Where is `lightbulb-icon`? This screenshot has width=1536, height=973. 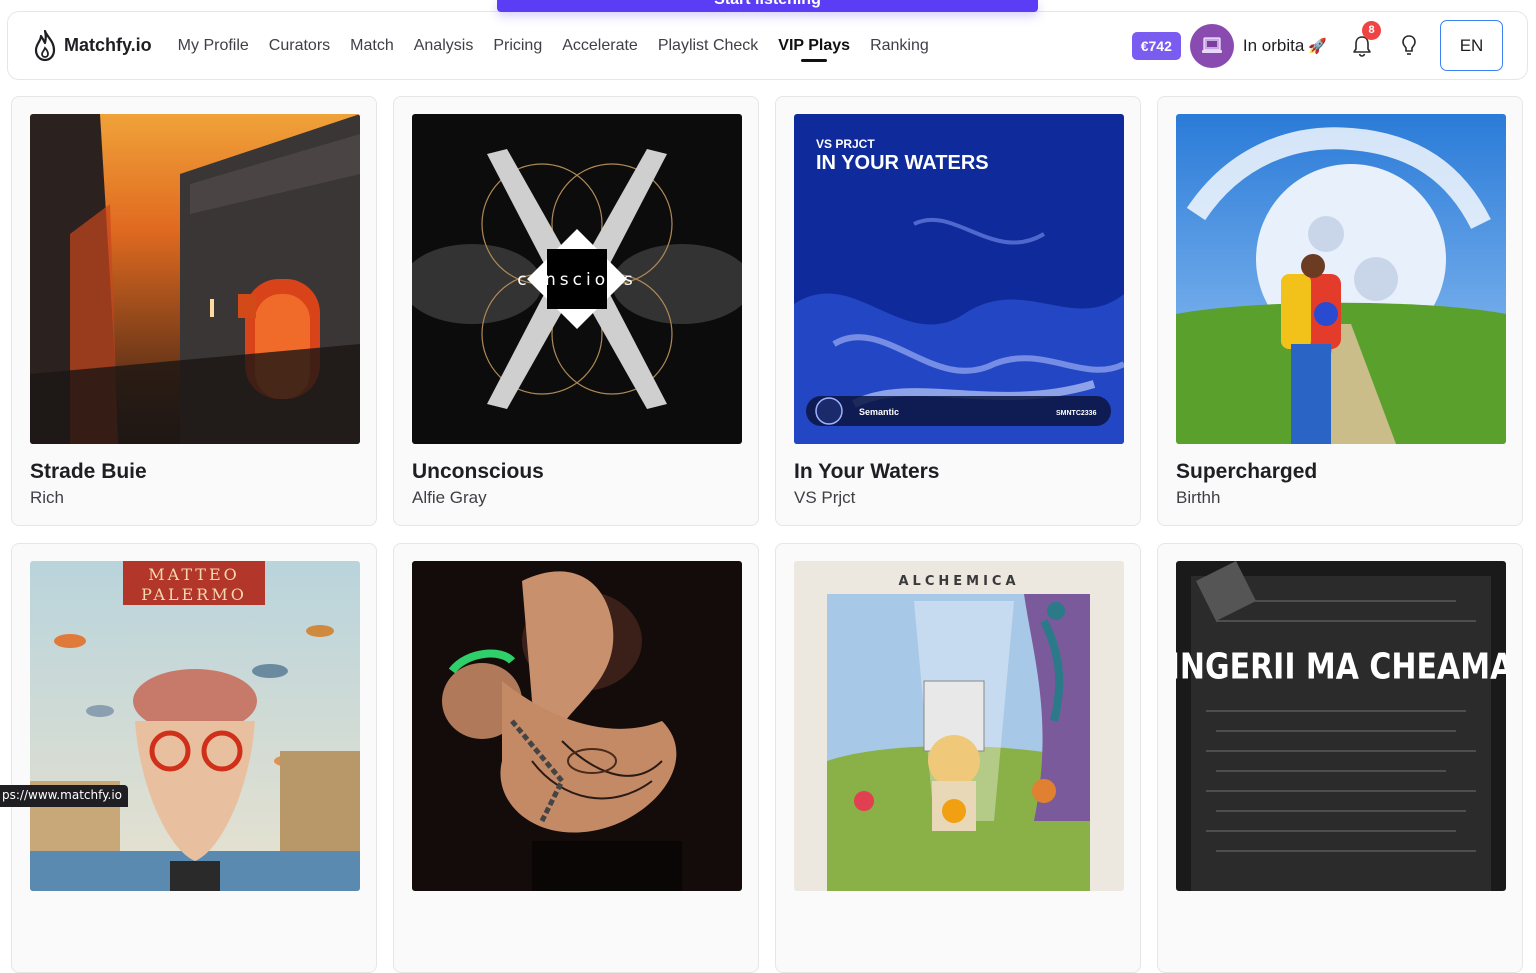
lightbulb-icon is located at coordinates (1409, 46).